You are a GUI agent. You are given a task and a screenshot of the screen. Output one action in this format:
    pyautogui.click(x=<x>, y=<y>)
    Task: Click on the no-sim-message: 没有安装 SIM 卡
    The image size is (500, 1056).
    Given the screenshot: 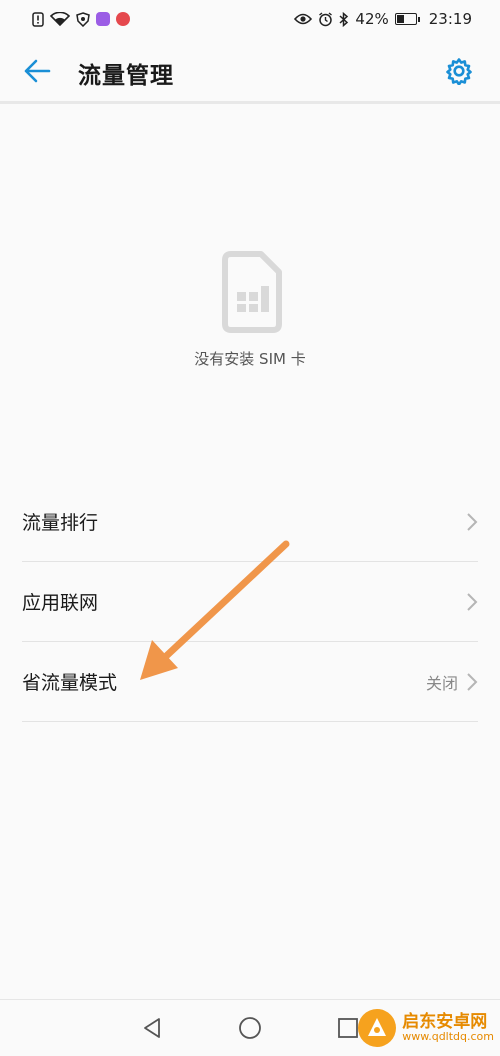 What is the action you would take?
    pyautogui.click(x=250, y=359)
    